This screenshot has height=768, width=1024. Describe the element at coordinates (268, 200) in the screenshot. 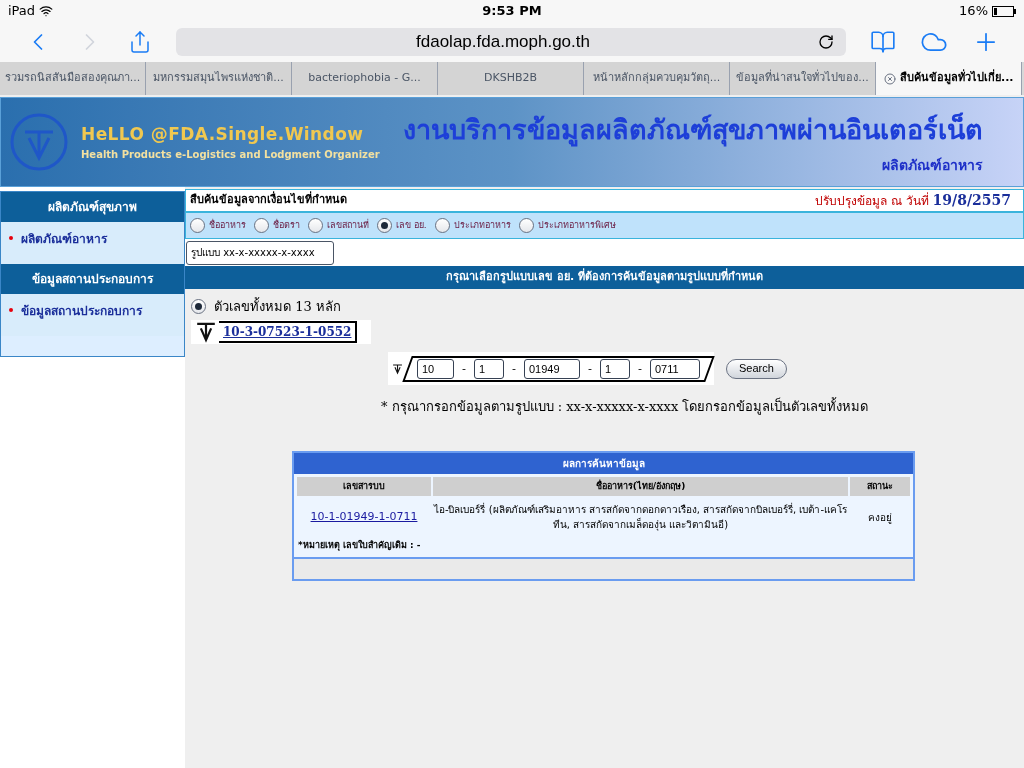

I see `search-title: สืบค้นข้อมูลจากเงื่อนไขที่กำหนด` at that location.